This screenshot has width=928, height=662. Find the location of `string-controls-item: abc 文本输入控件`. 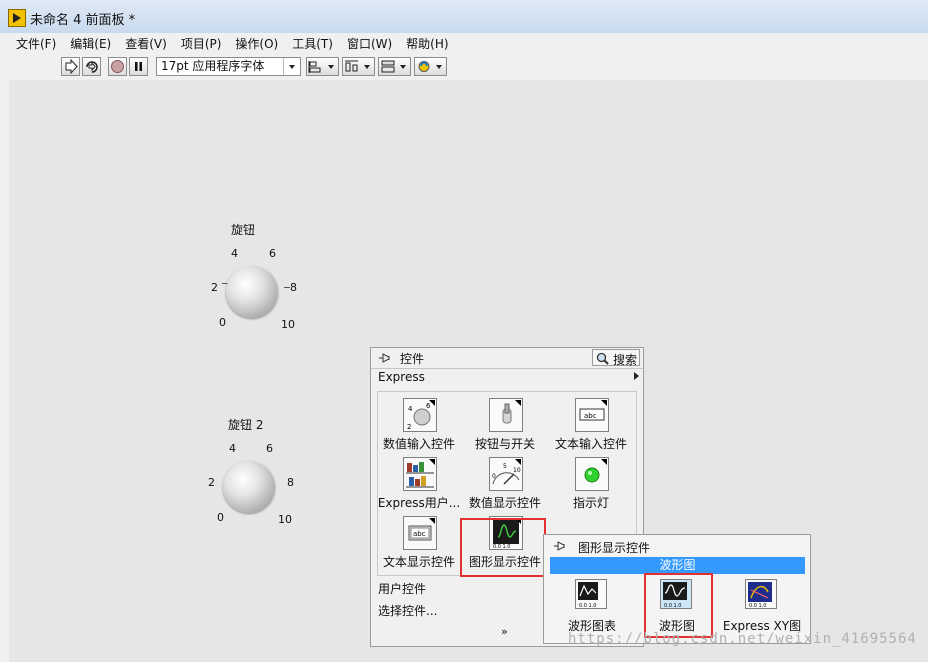

string-controls-item: abc 文本输入控件 is located at coordinates (591, 425).